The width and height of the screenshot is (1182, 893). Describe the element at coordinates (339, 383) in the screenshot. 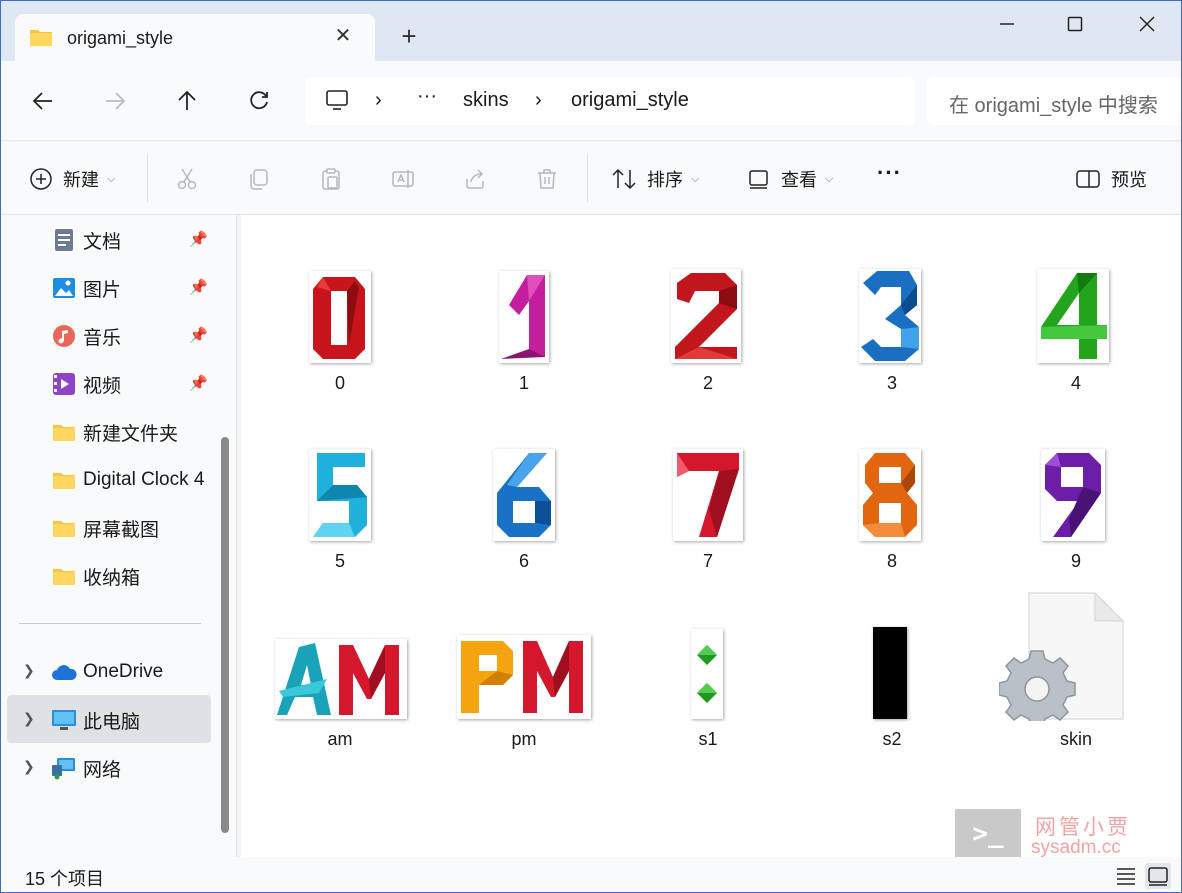

I see `file-name: 0` at that location.